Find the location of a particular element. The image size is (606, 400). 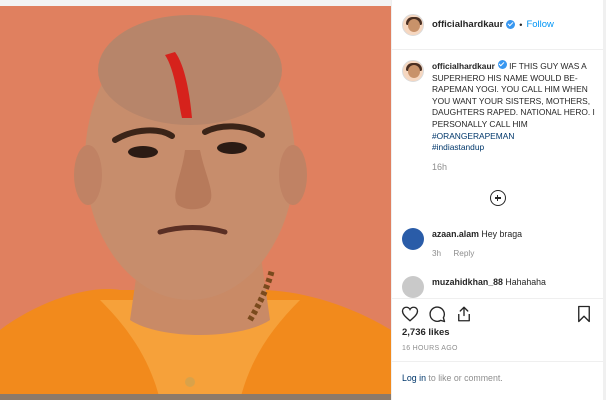

comment-icon is located at coordinates (437, 314).